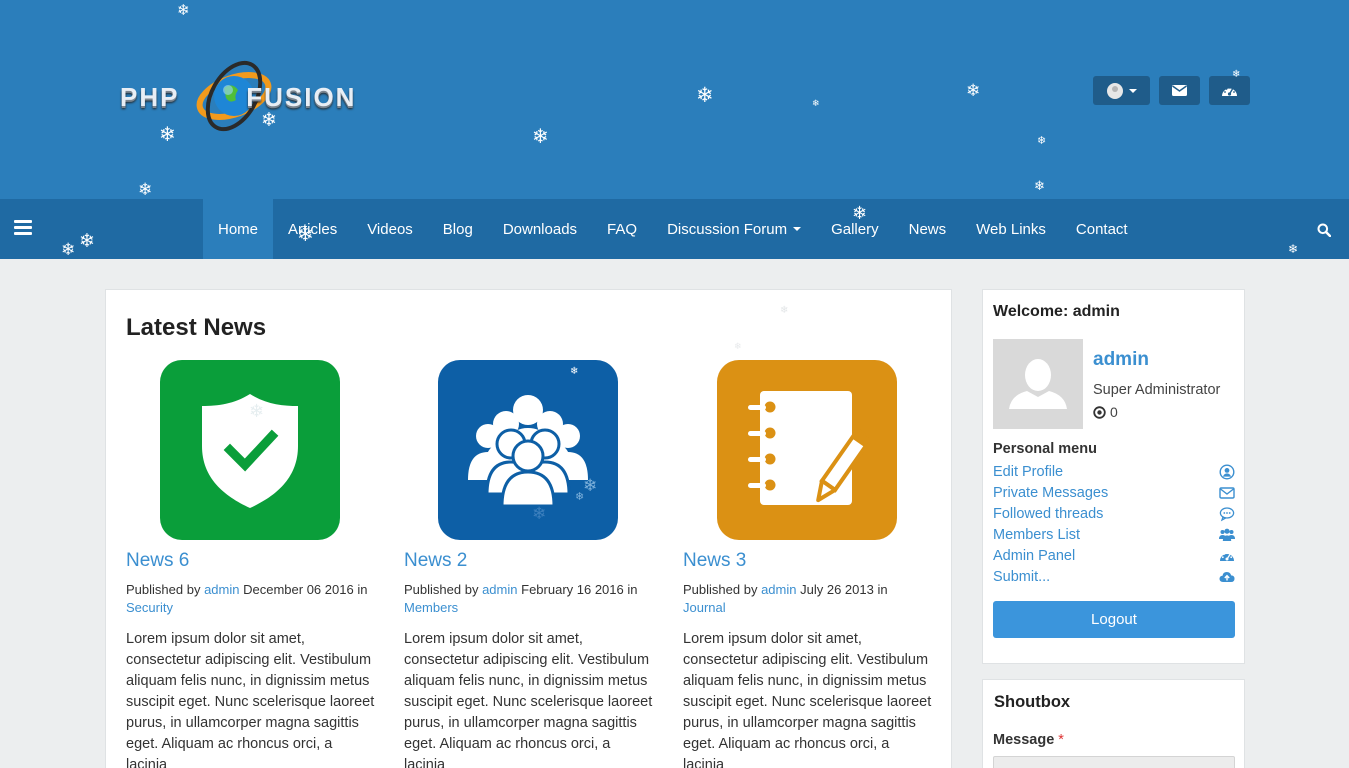 The image size is (1349, 768). What do you see at coordinates (1121, 360) in the screenshot?
I see `profile-name-link: admin` at bounding box center [1121, 360].